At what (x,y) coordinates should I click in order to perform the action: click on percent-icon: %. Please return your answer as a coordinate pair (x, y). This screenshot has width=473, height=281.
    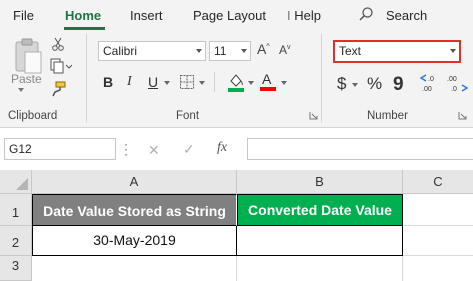
    Looking at the image, I should click on (374, 84).